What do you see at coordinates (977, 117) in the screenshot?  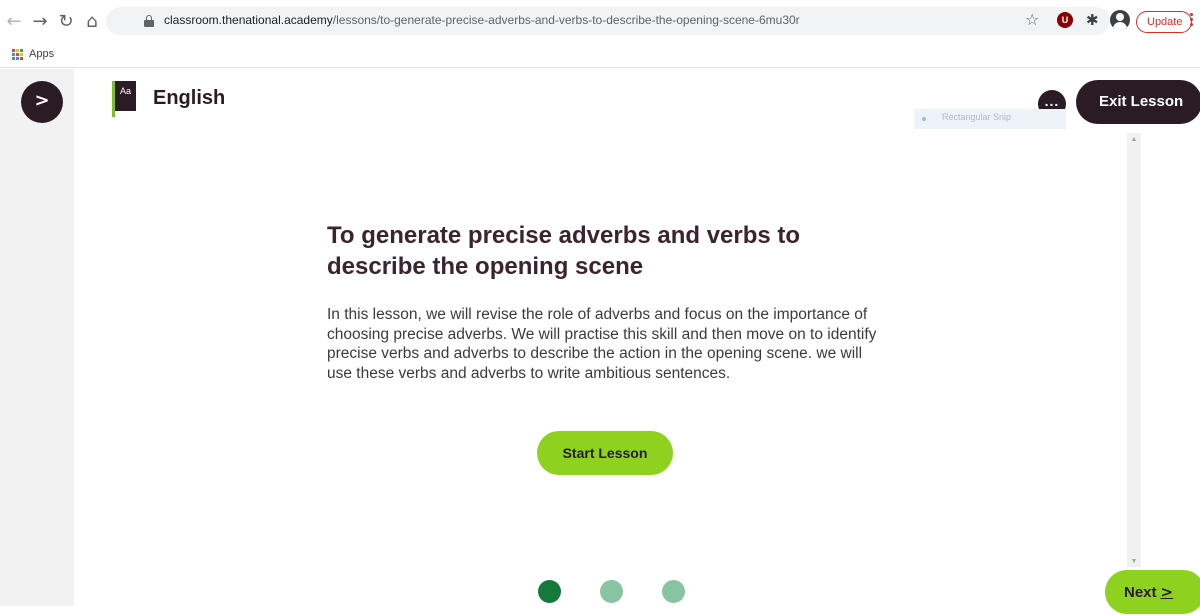 I see `snip-label: Rectangular Snip` at bounding box center [977, 117].